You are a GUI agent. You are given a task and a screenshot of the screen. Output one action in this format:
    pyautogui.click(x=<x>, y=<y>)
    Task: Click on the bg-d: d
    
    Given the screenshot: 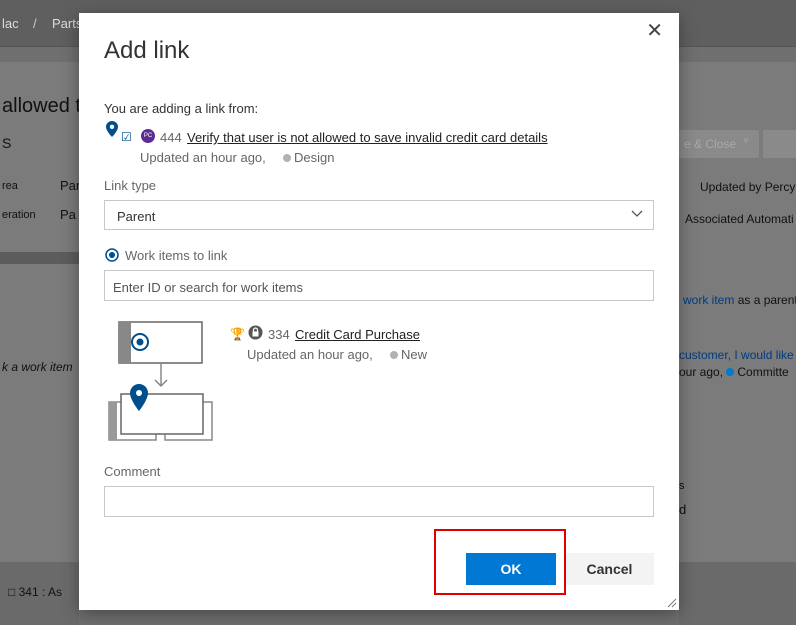 What is the action you would take?
    pyautogui.click(x=683, y=509)
    